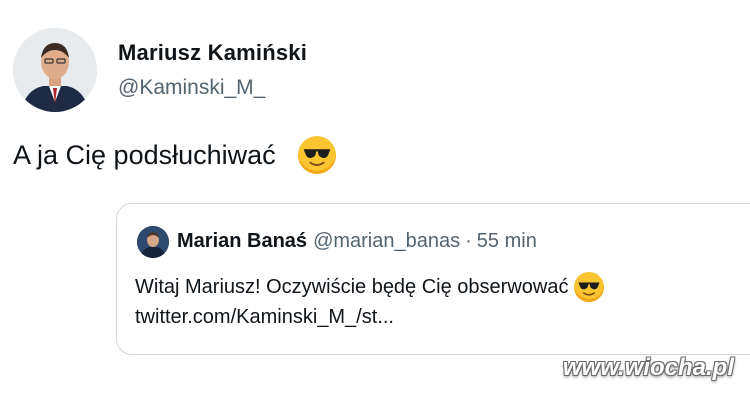 Image resolution: width=750 pixels, height=394 pixels. Describe the element at coordinates (191, 88) in the screenshot. I see `author-handle: @Kaminski_M_` at that location.